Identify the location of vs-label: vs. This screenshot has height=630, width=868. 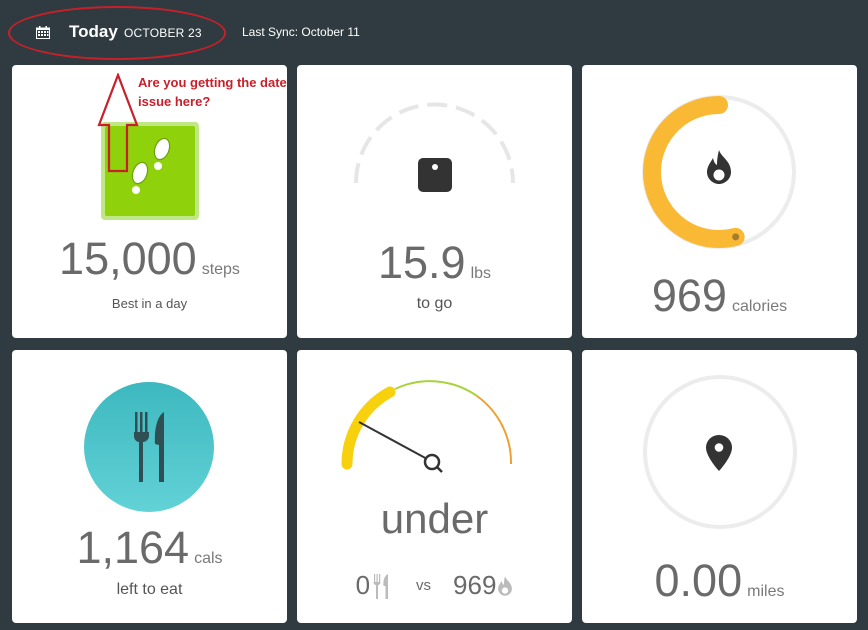
(424, 585).